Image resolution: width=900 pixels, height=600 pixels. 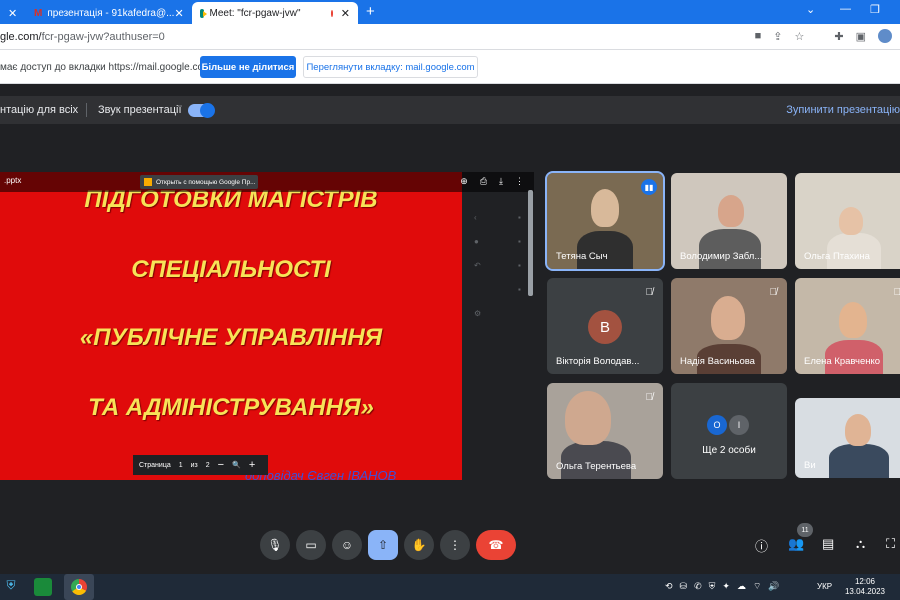 I want to click on download-icon: ⤓, so click(x=501, y=181).